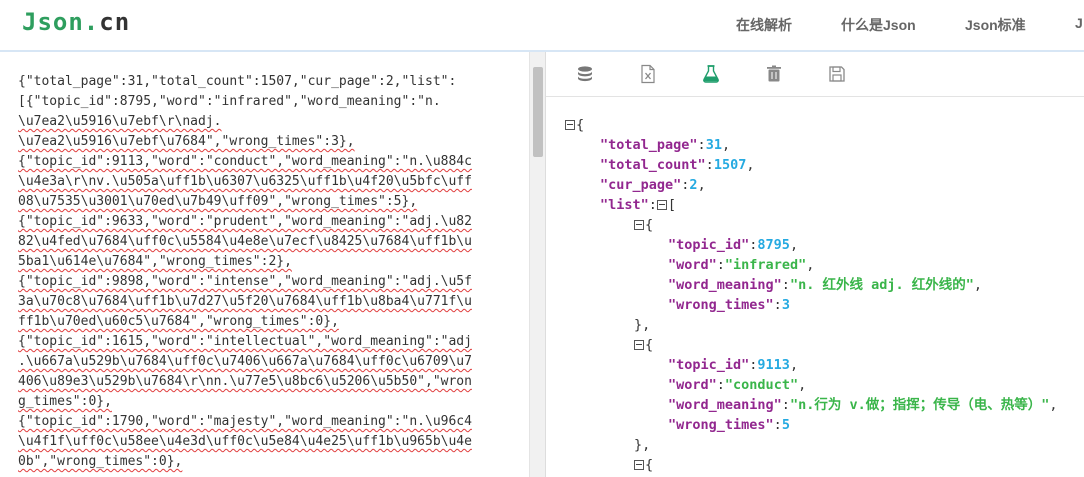 The image size is (1084, 477). Describe the element at coordinates (570, 125) in the screenshot. I see `collapse-root-icon` at that location.